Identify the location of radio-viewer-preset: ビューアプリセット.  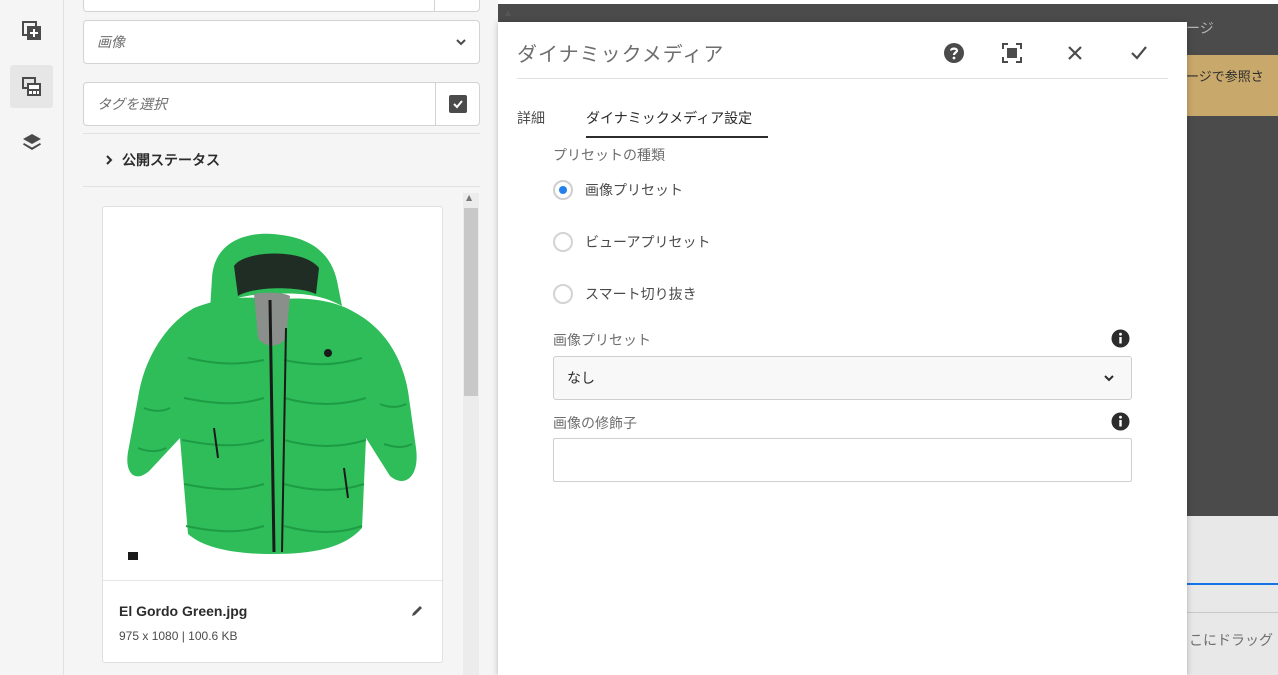
(631, 242).